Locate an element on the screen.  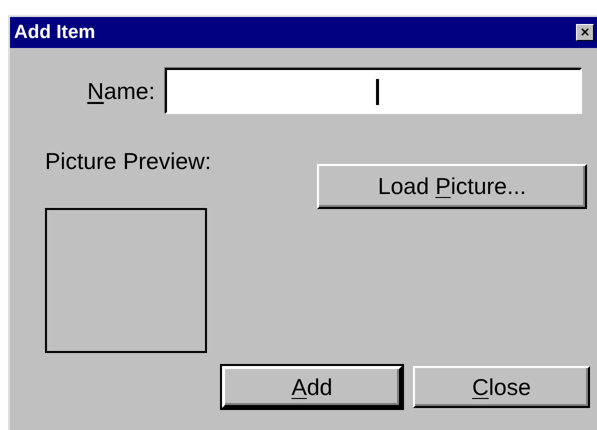
window-title: Add Item is located at coordinates (55, 33).